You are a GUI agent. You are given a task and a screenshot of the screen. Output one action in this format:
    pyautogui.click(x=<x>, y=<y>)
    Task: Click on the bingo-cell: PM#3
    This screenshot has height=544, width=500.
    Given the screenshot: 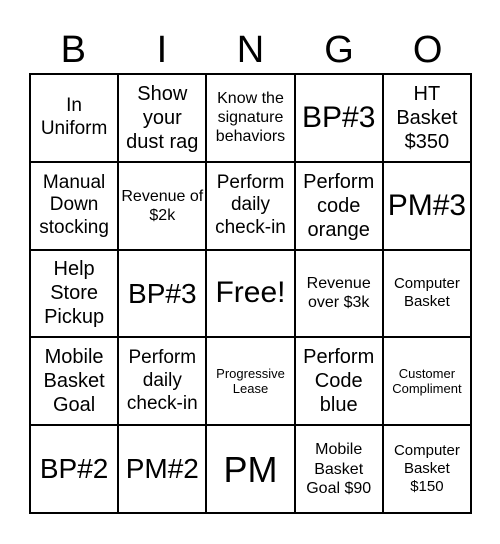 What is the action you would take?
    pyautogui.click(x=426, y=205)
    